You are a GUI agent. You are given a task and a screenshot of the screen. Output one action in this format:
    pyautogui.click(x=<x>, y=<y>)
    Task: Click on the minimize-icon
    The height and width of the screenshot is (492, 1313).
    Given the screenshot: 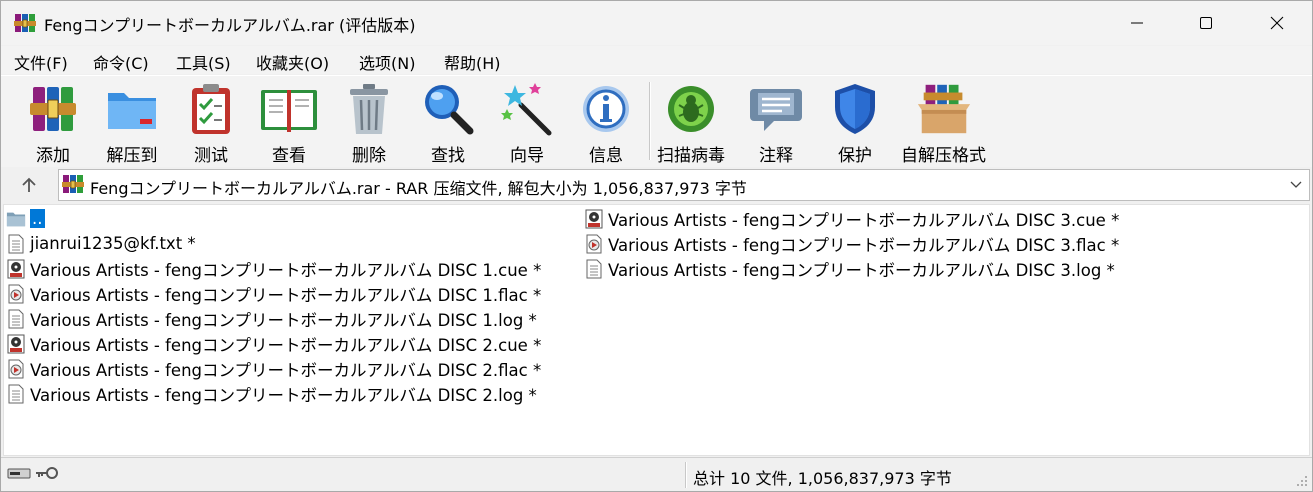 What is the action you would take?
    pyautogui.click(x=1137, y=23)
    